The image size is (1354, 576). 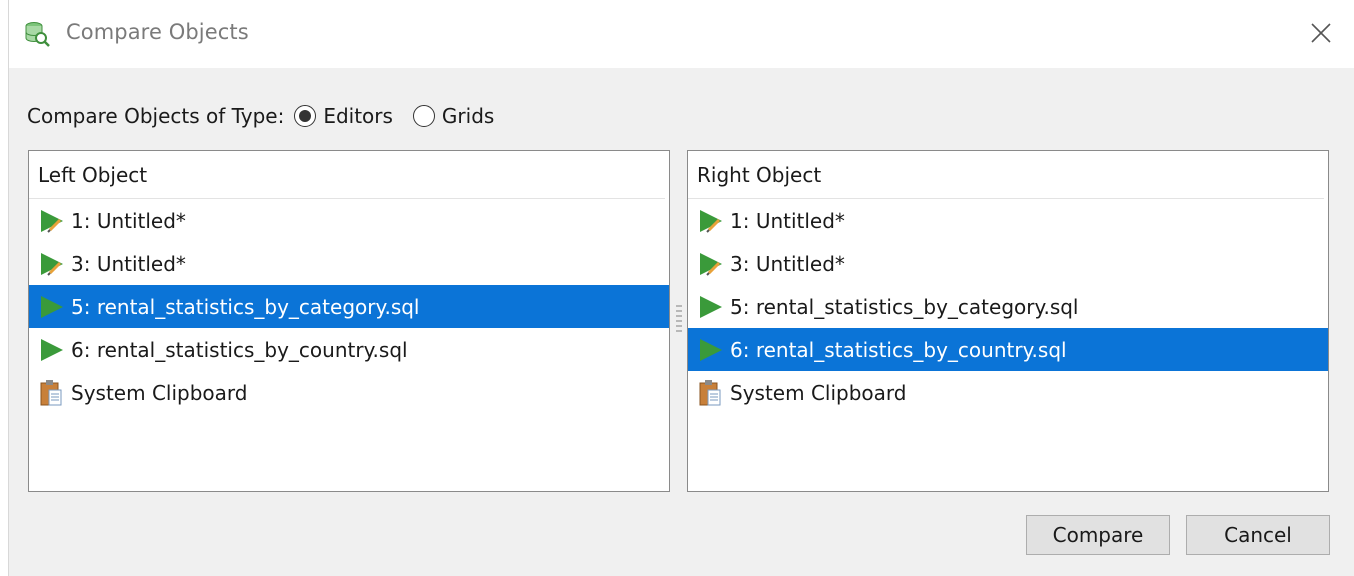 What do you see at coordinates (349, 220) in the screenshot?
I see `left-list-item: 1: Untitled*` at bounding box center [349, 220].